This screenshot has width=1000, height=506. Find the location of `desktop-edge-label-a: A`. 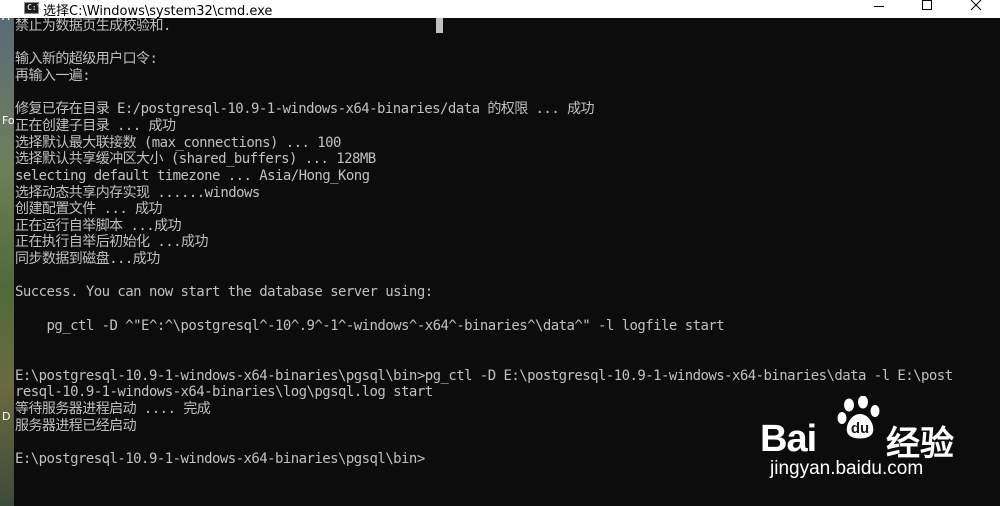

desktop-edge-label-a: A is located at coordinates (6, 16).